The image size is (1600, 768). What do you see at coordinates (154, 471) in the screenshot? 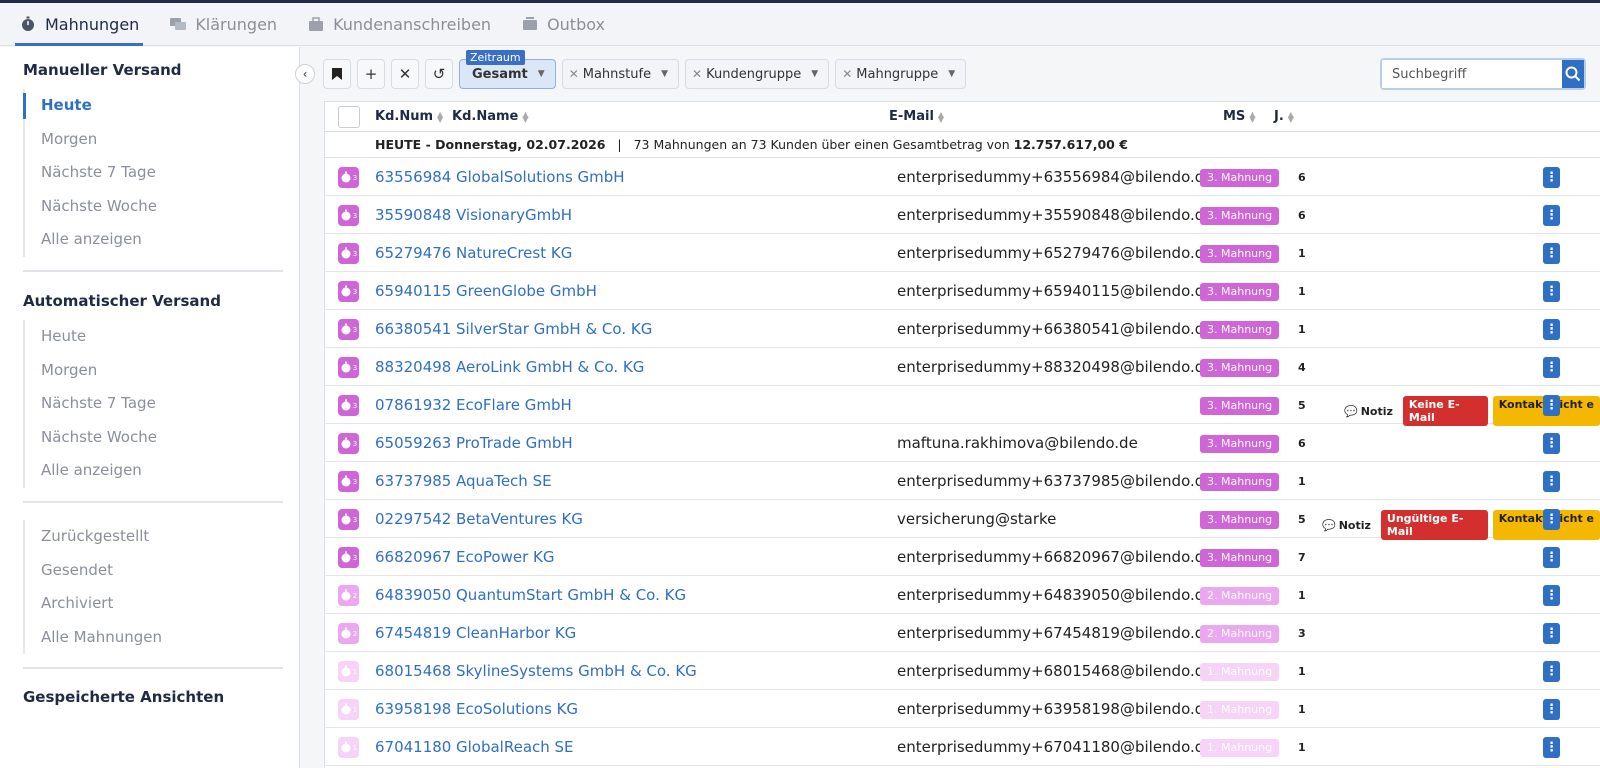
I see `sidebar-item-auto-alle: Alle anzeigen` at bounding box center [154, 471].